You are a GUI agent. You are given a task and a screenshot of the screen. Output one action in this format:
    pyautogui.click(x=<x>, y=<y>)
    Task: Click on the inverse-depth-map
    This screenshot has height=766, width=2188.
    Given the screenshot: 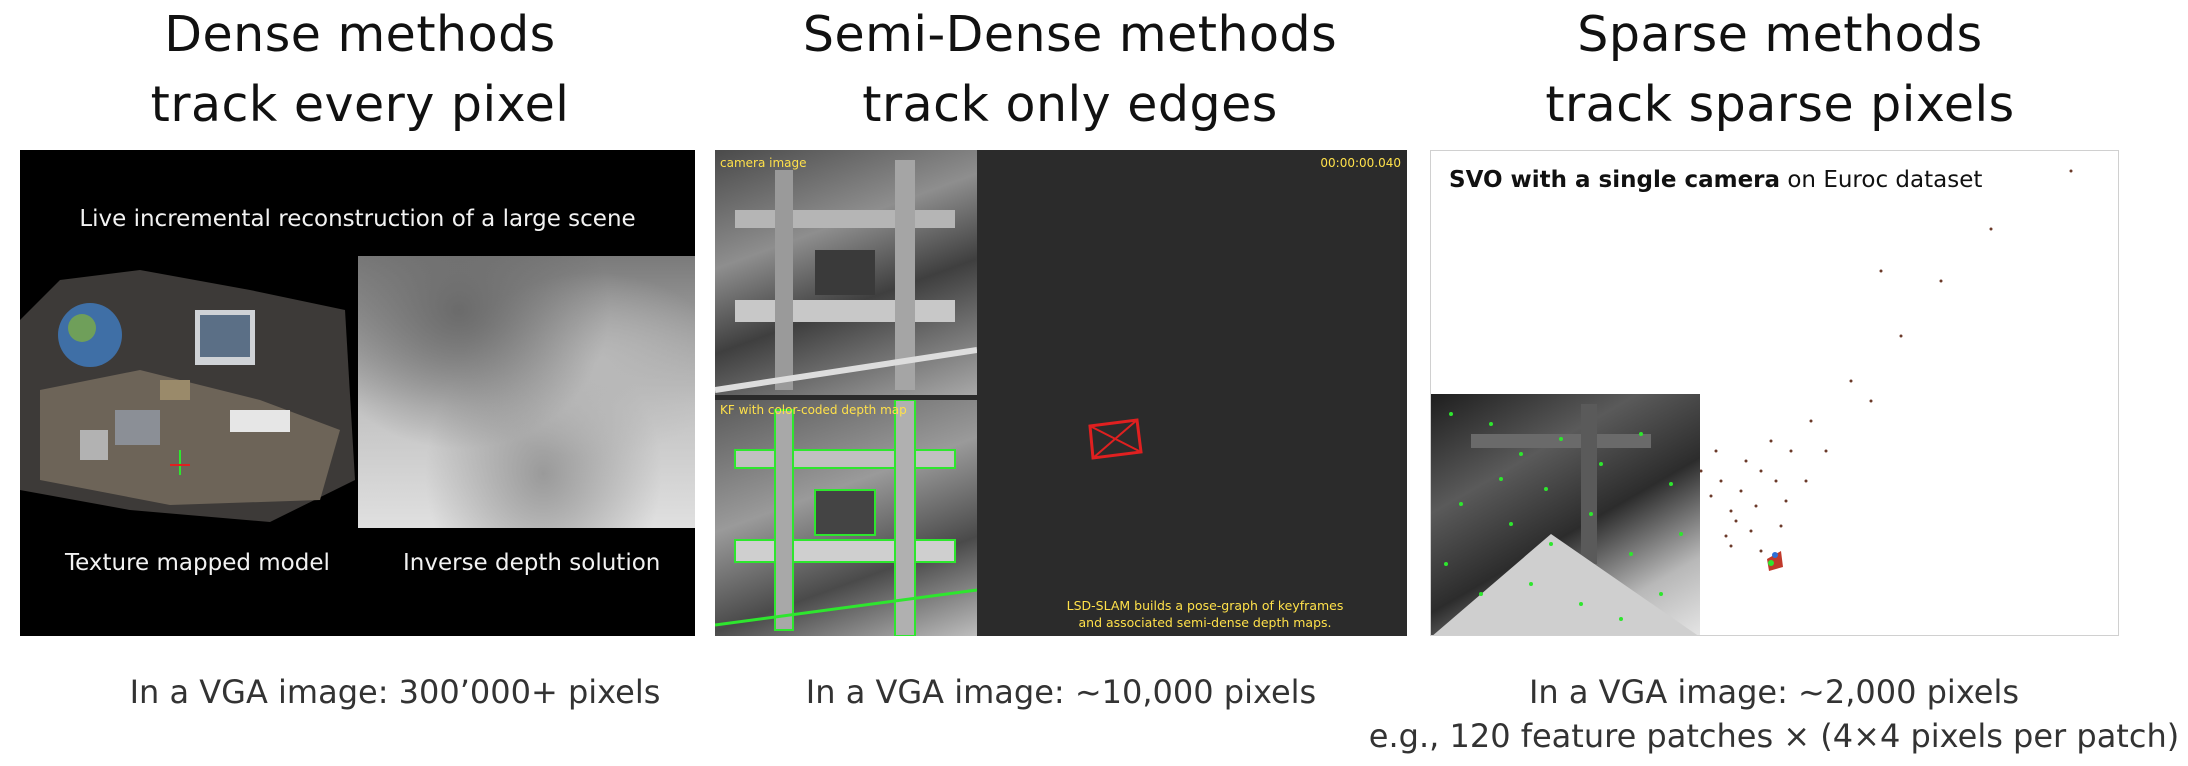 What is the action you would take?
    pyautogui.click(x=526, y=392)
    